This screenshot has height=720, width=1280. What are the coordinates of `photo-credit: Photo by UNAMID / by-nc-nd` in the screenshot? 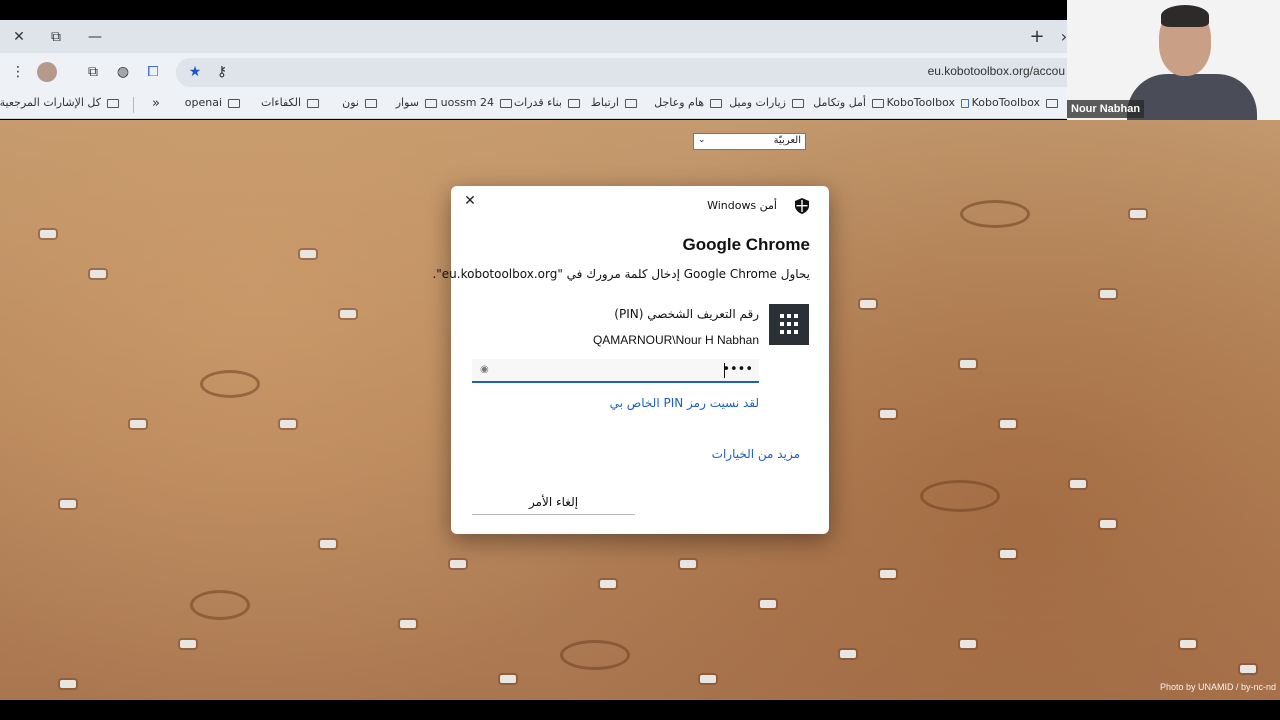 It's located at (1217, 687).